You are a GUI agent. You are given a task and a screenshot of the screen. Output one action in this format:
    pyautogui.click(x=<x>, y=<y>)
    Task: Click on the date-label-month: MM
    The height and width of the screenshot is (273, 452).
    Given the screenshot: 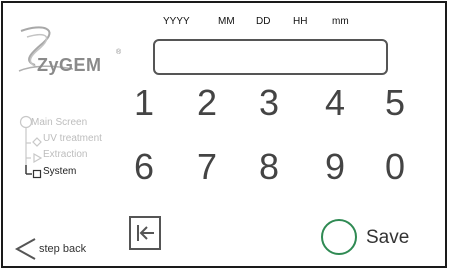 What is the action you would take?
    pyautogui.click(x=226, y=21)
    